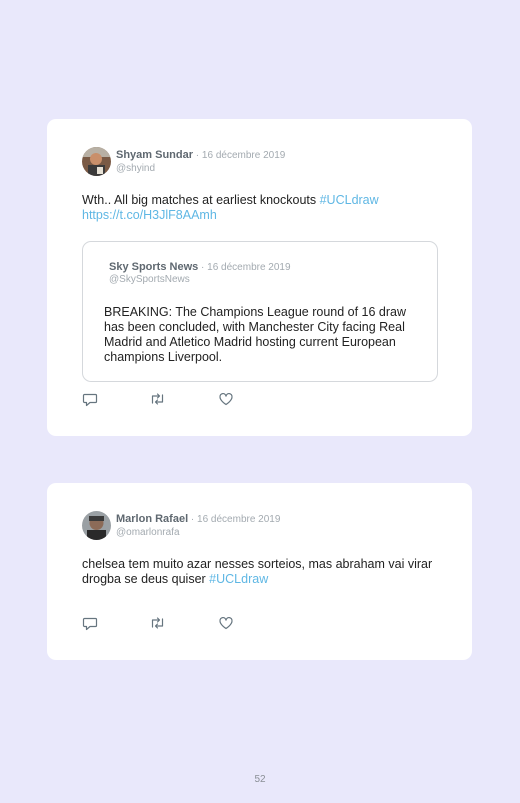  I want to click on author-line: Marlon Rafael · 16 décembre 2019, so click(198, 519).